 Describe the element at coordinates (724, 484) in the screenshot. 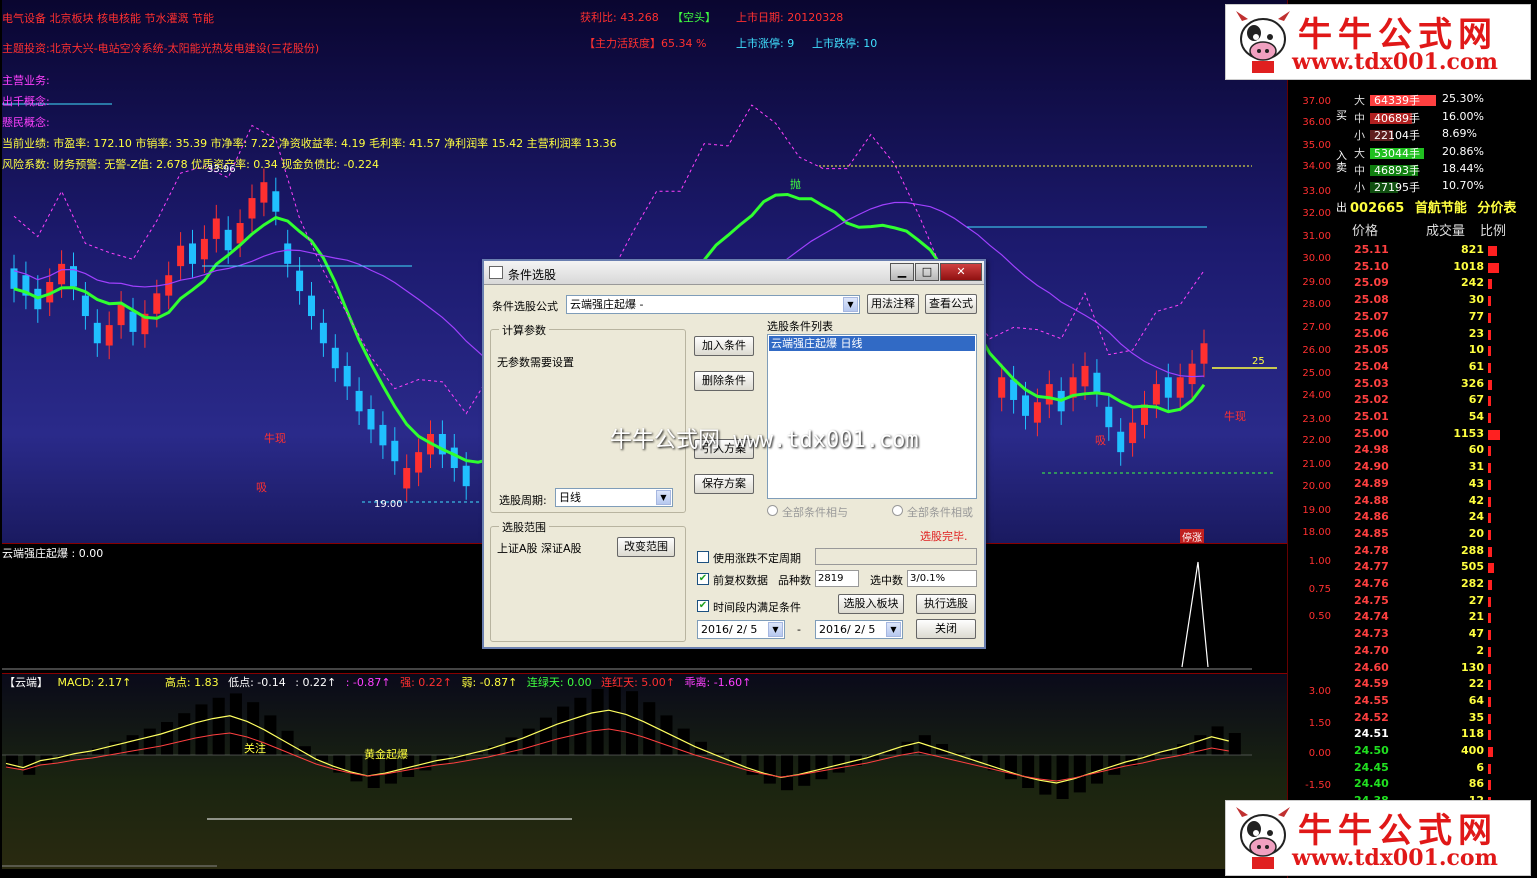

I see `save-plan-button: 保存方案` at that location.